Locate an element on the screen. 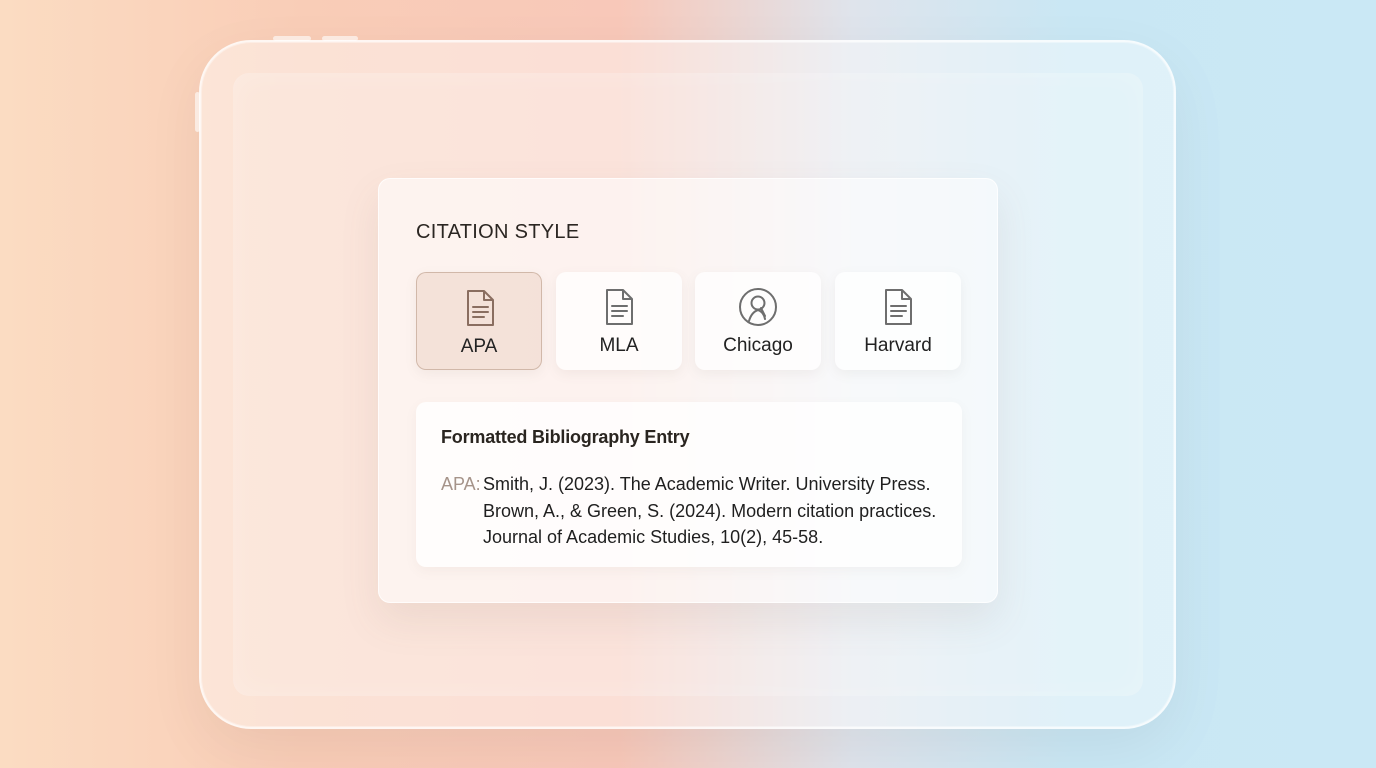  style-option-label: APA is located at coordinates (479, 346).